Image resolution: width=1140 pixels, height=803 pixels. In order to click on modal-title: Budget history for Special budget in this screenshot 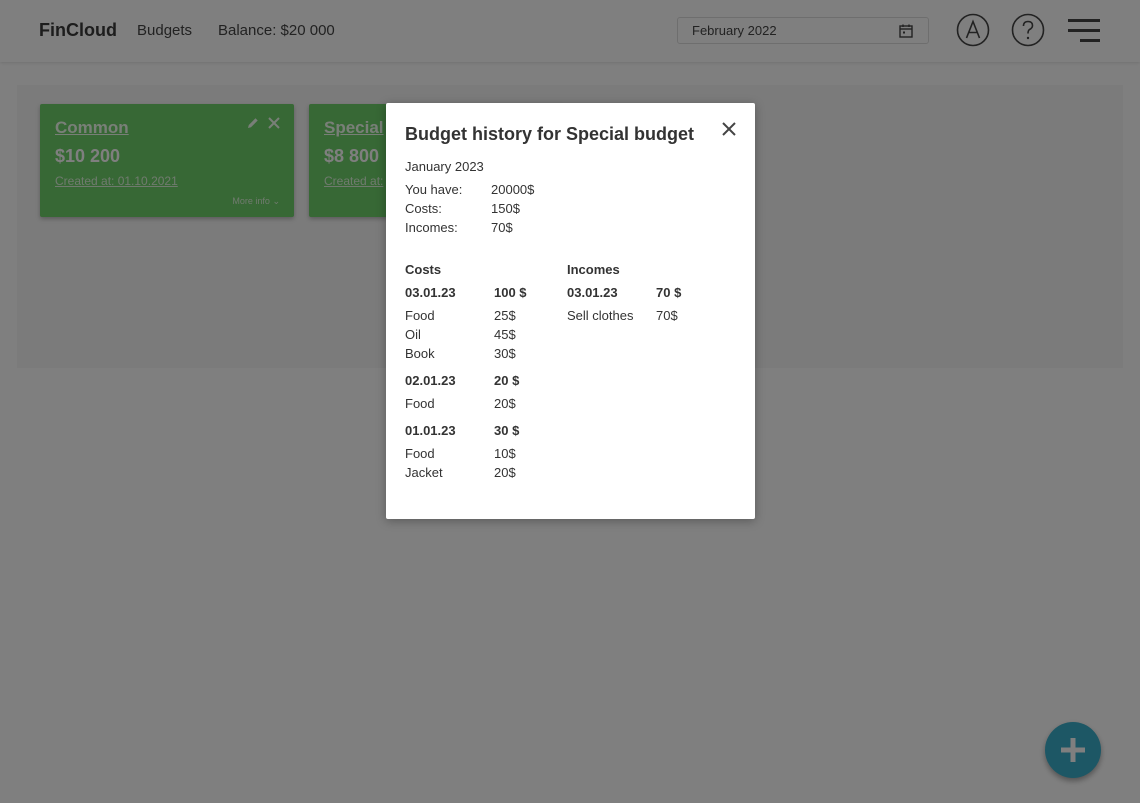, I will do `click(550, 134)`.